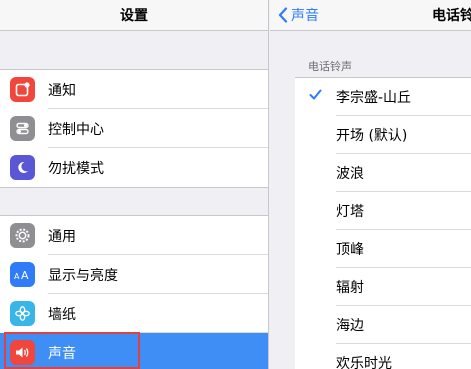 This screenshot has width=471, height=369. I want to click on ringtone-item: 灯塔, so click(383, 211).